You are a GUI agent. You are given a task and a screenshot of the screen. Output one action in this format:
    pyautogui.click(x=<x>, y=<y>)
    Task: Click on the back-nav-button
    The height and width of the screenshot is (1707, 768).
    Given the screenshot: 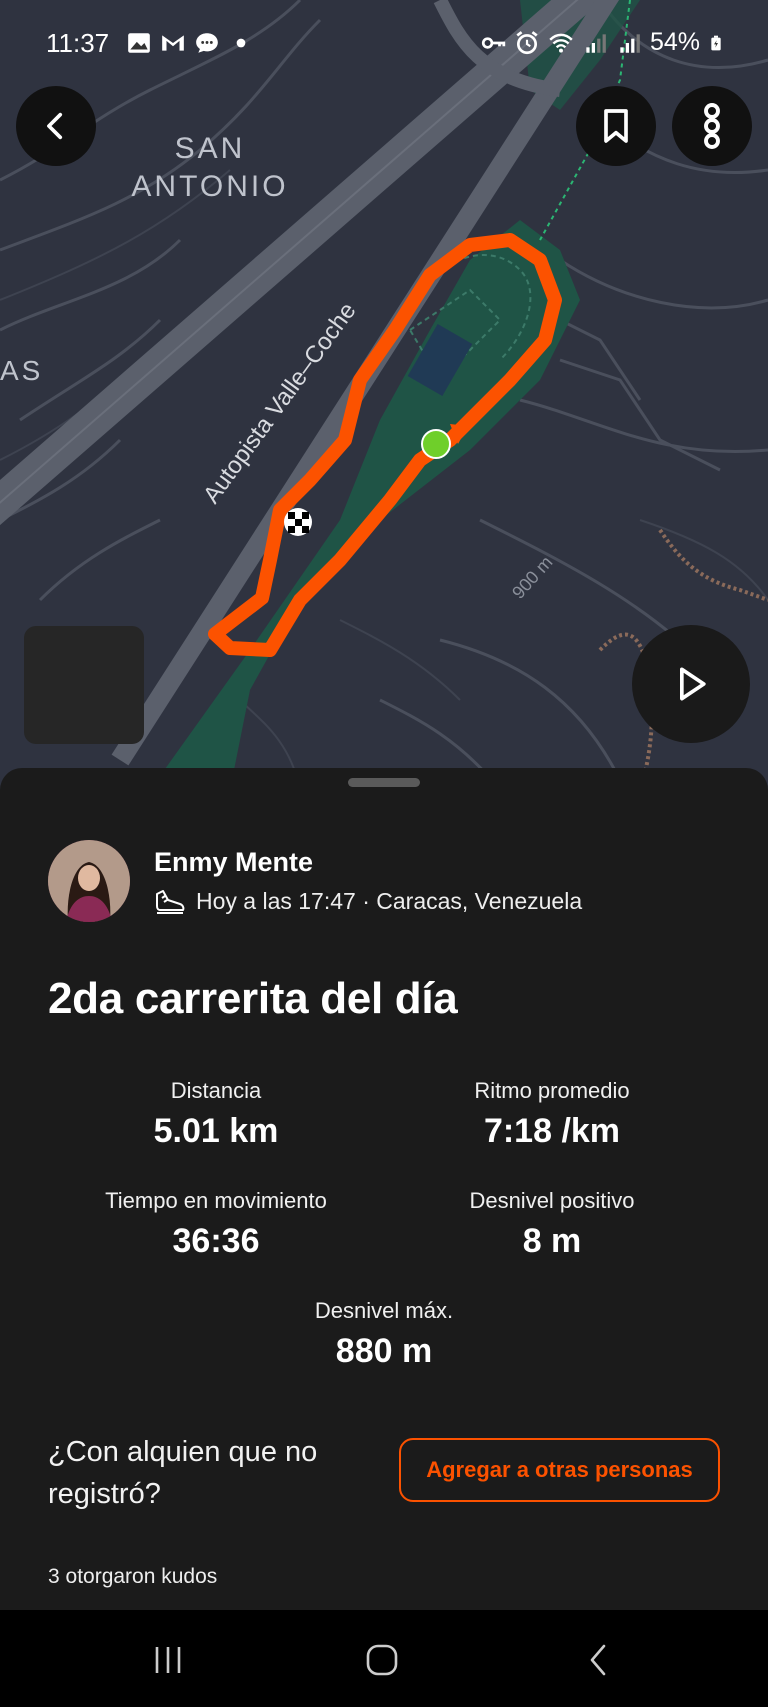 What is the action you would take?
    pyautogui.click(x=598, y=1660)
    